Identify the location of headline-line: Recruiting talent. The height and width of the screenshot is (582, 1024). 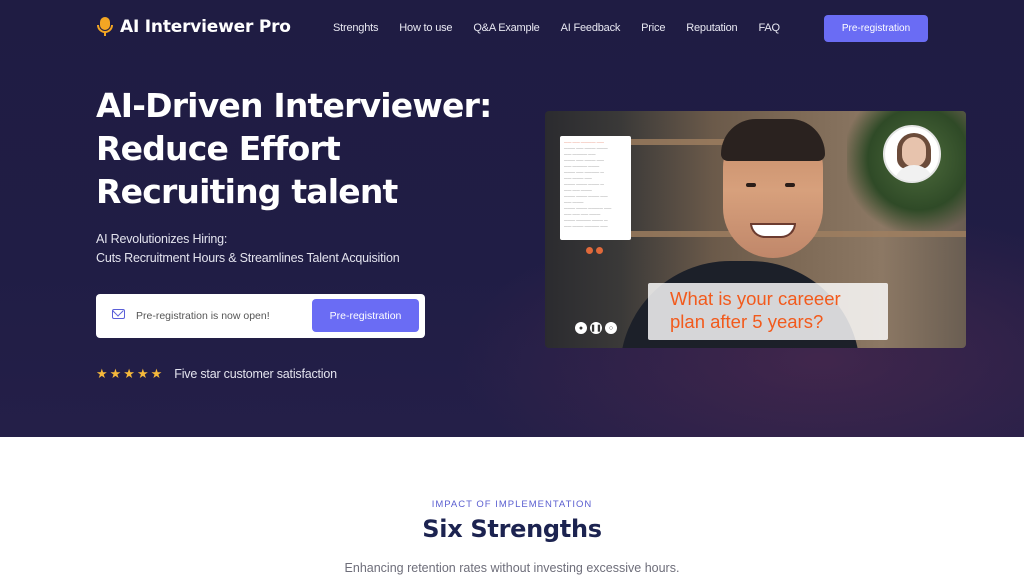
(247, 191).